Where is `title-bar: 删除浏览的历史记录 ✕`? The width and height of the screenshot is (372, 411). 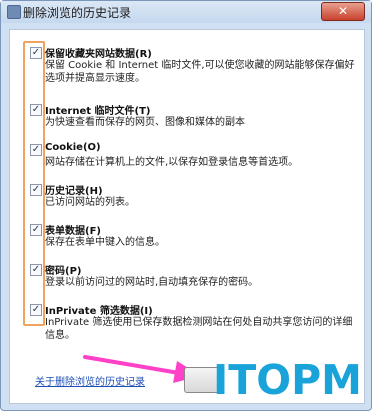 title-bar: 删除浏览的历史记录 ✕ is located at coordinates (186, 12).